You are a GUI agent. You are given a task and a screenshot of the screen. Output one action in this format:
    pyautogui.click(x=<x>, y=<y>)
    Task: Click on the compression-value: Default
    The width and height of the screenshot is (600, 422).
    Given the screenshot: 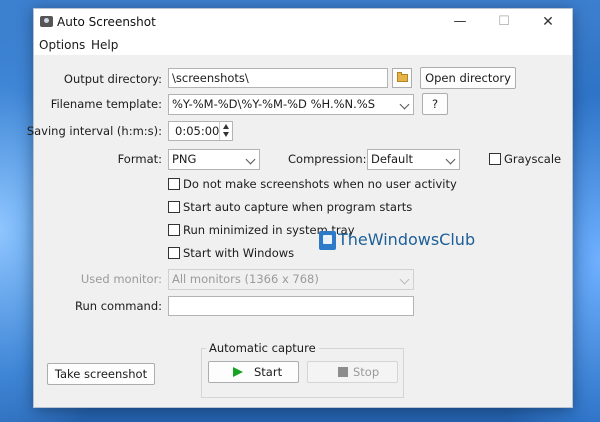 What is the action you would take?
    pyautogui.click(x=392, y=159)
    